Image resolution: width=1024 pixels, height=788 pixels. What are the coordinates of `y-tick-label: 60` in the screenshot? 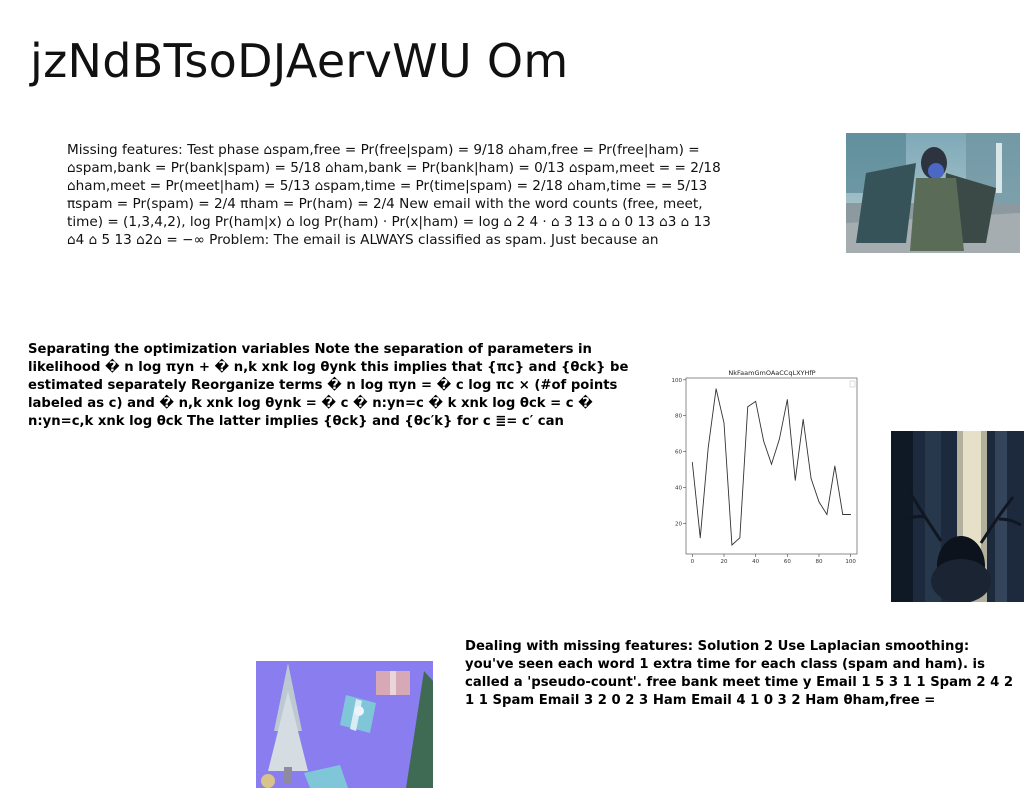 It's located at (678, 453).